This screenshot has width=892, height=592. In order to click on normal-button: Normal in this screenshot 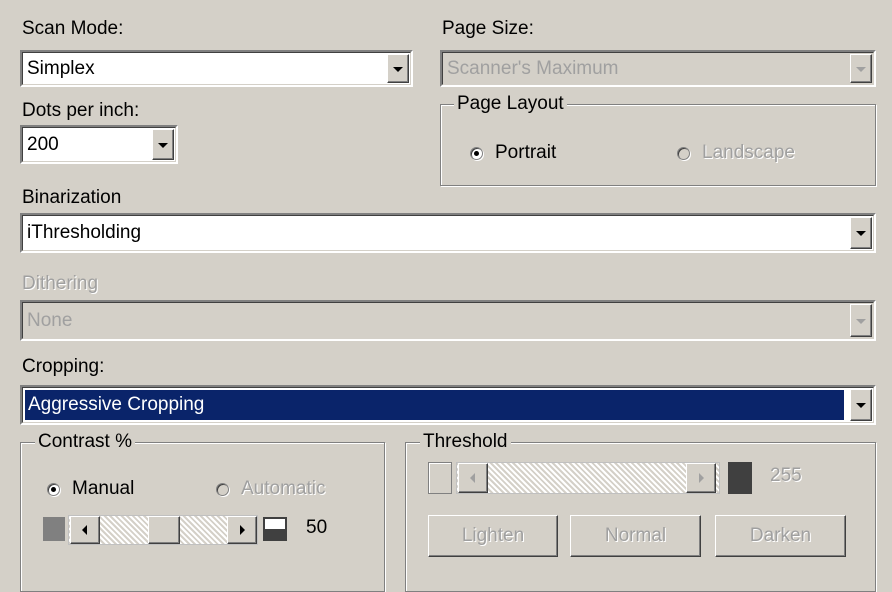, I will do `click(635, 536)`.